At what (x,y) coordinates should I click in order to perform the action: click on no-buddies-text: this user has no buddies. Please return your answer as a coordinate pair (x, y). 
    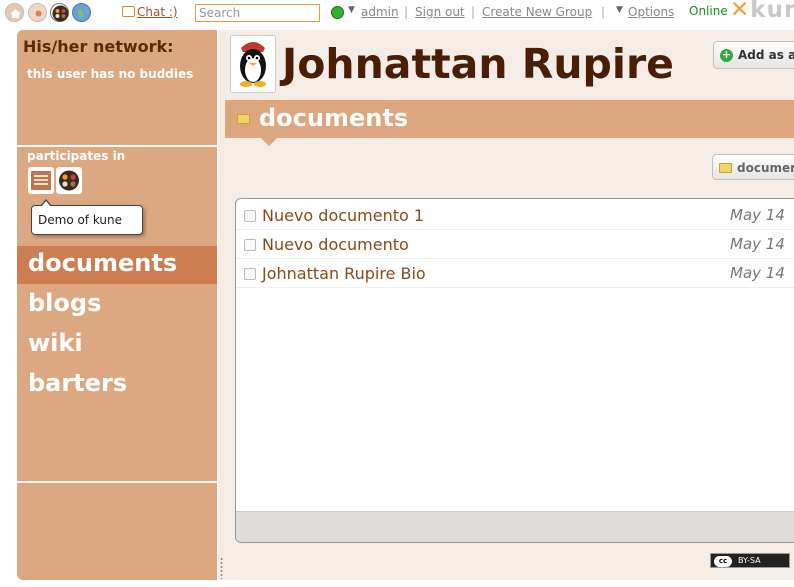
    Looking at the image, I should click on (110, 74).